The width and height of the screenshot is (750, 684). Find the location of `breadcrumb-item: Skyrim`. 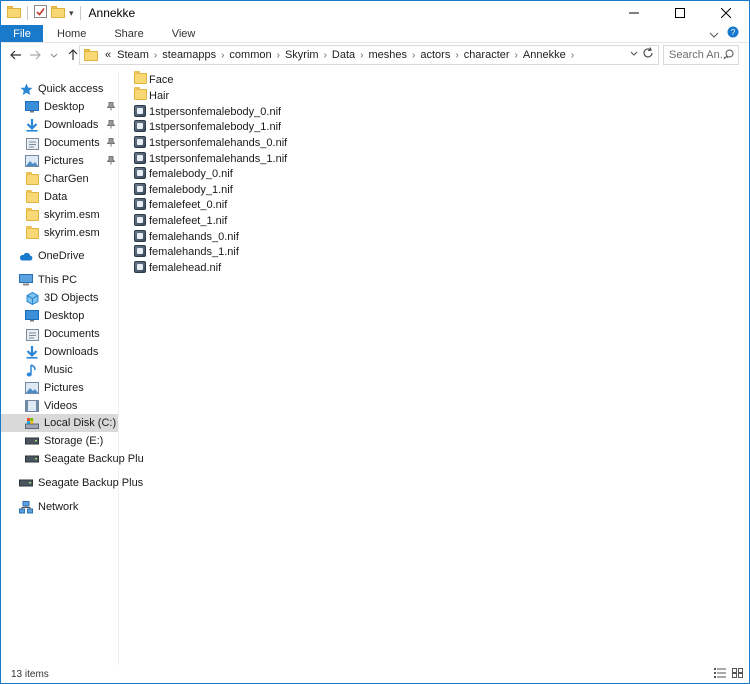

breadcrumb-item: Skyrim is located at coordinates (302, 55).